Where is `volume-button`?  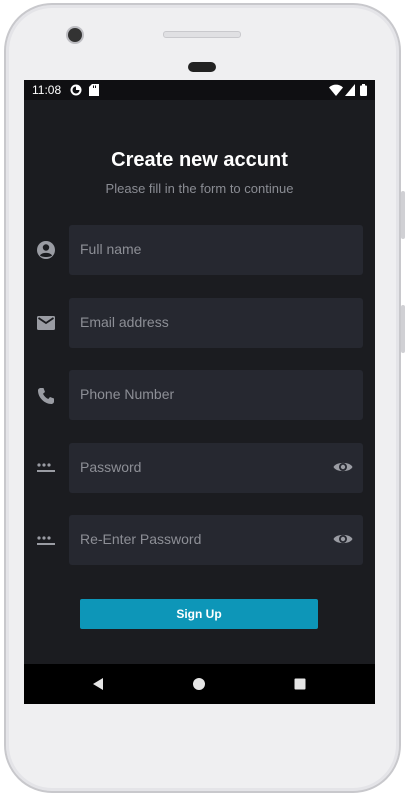
volume-button is located at coordinates (403, 215).